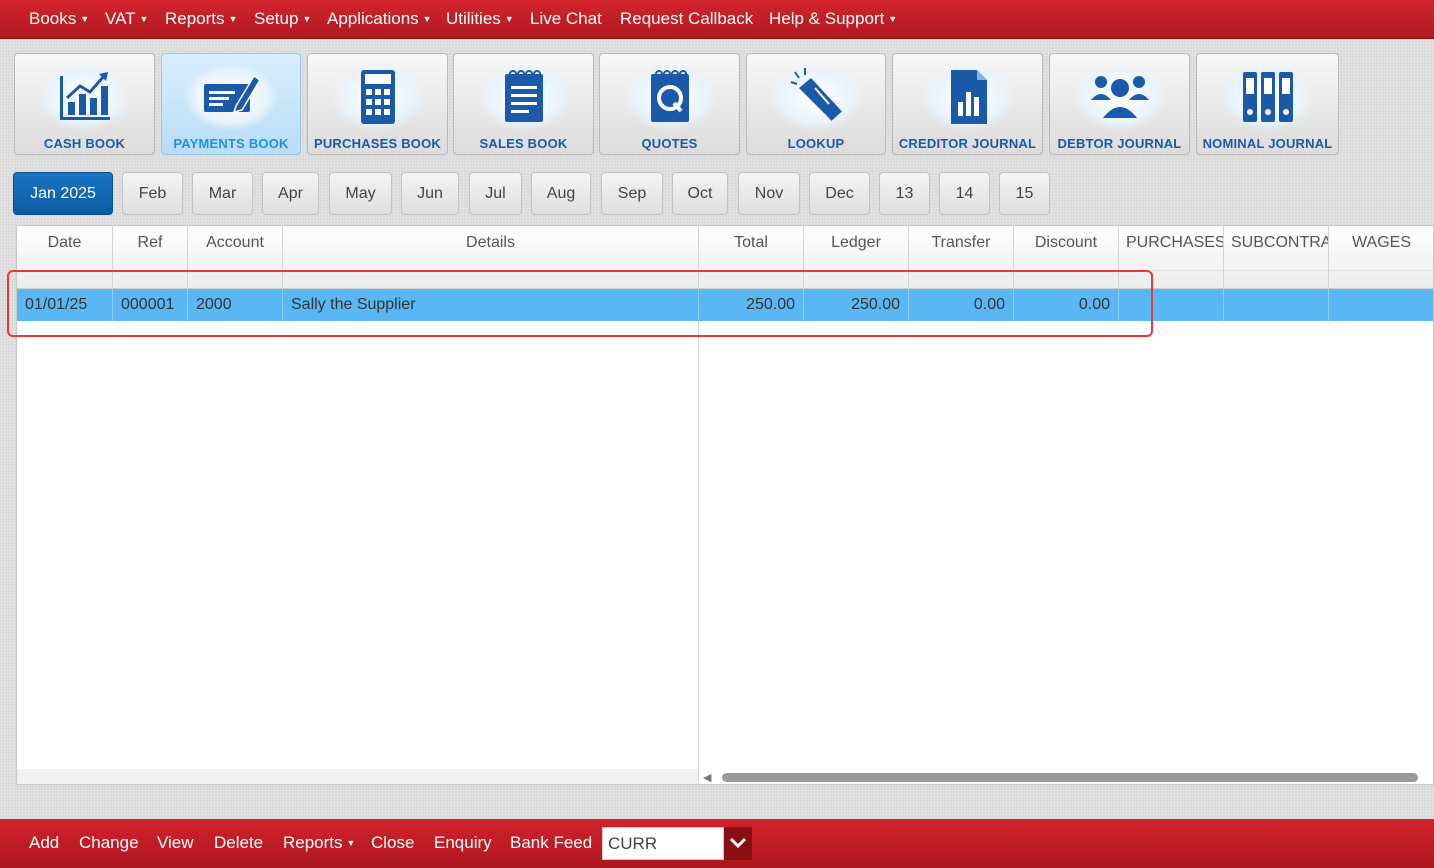 The image size is (1434, 868). Describe the element at coordinates (150, 257) in the screenshot. I see `column-header-ref: Ref` at that location.